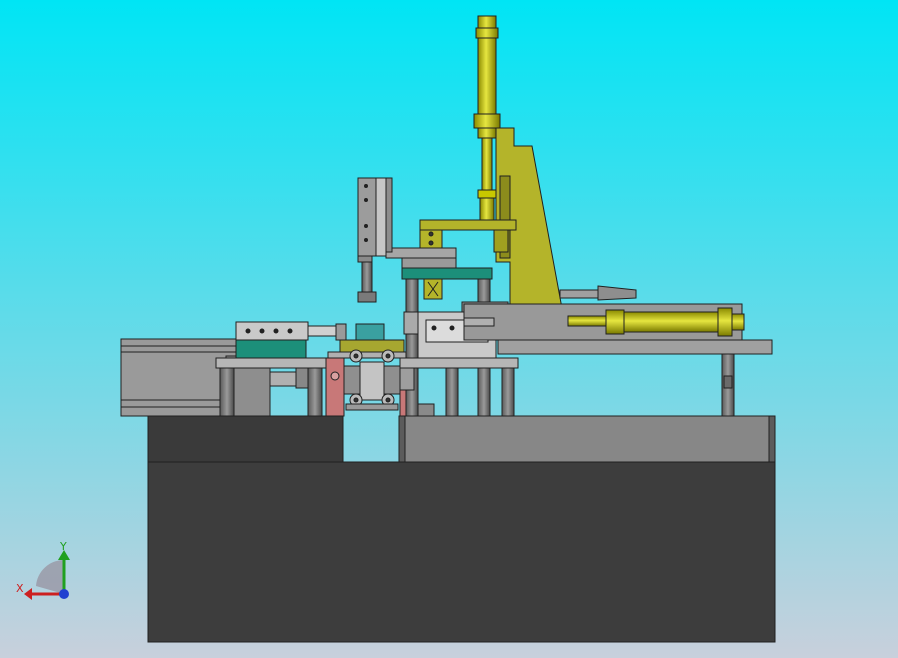 The height and width of the screenshot is (658, 898). I want to click on left-gray-housing, so click(178, 377).